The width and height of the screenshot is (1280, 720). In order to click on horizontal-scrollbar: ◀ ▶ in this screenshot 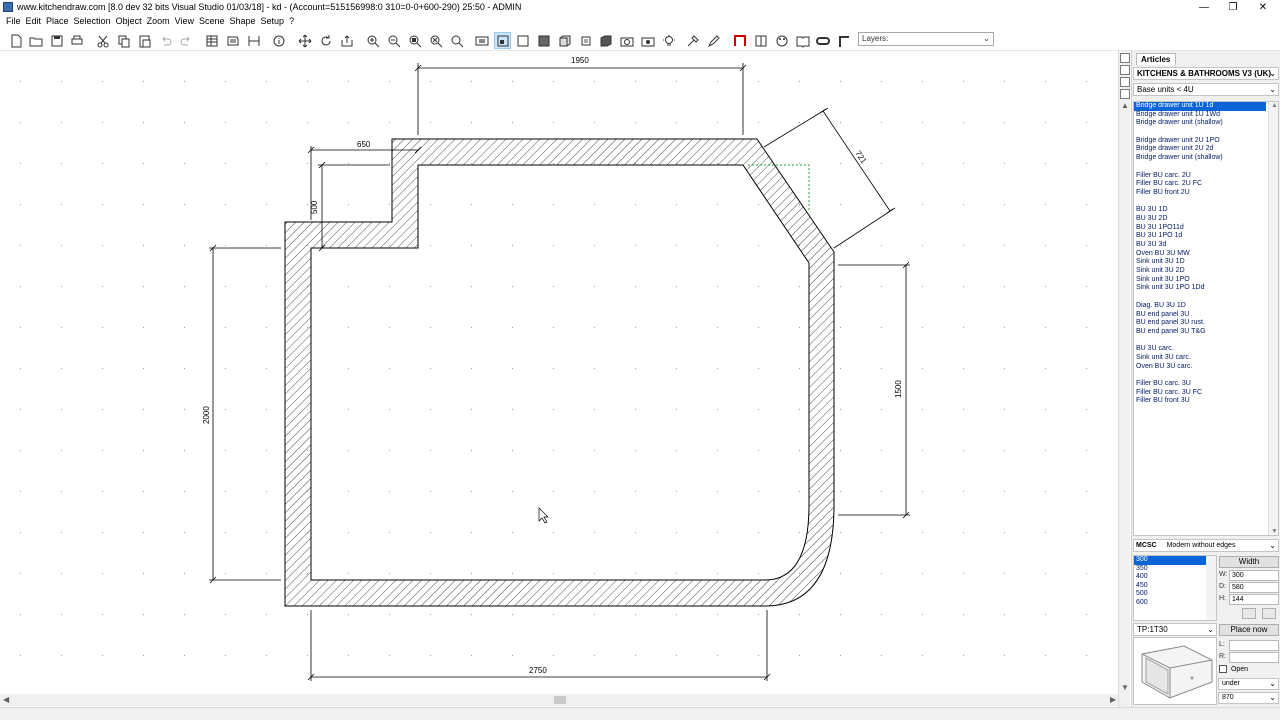, I will do `click(560, 700)`.